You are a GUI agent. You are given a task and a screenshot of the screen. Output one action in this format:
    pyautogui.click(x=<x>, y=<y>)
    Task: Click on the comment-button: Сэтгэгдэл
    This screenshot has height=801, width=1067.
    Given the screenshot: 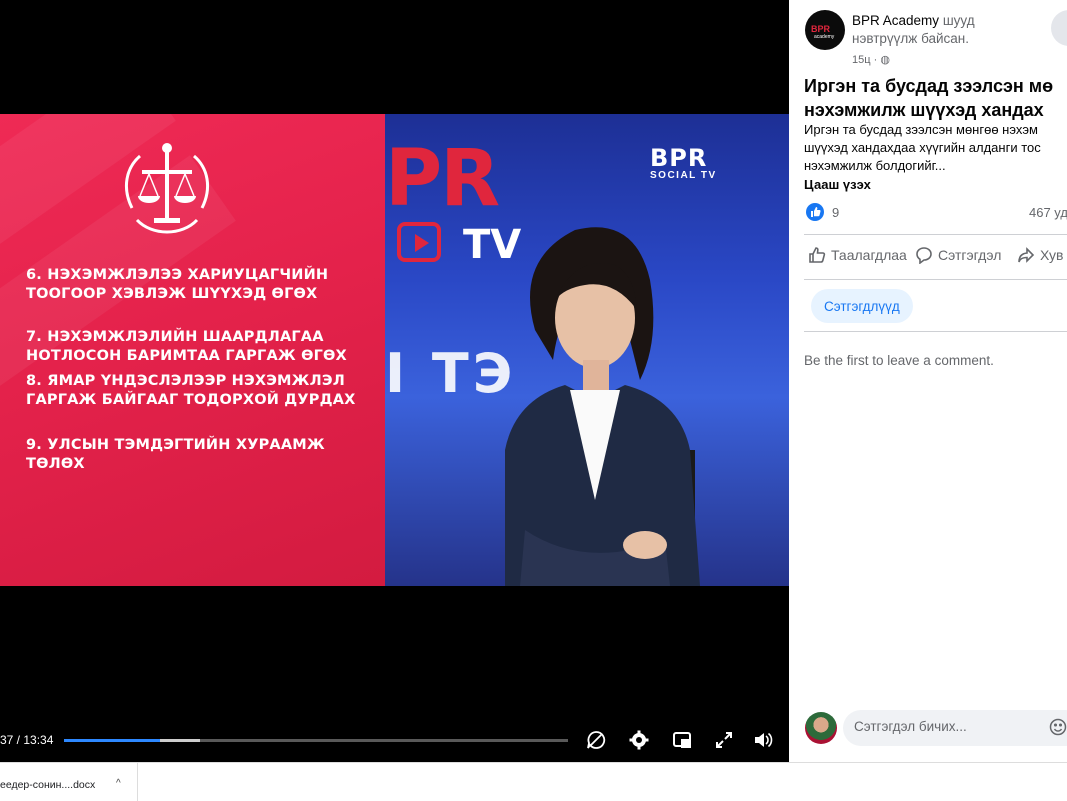 What is the action you would take?
    pyautogui.click(x=958, y=255)
    